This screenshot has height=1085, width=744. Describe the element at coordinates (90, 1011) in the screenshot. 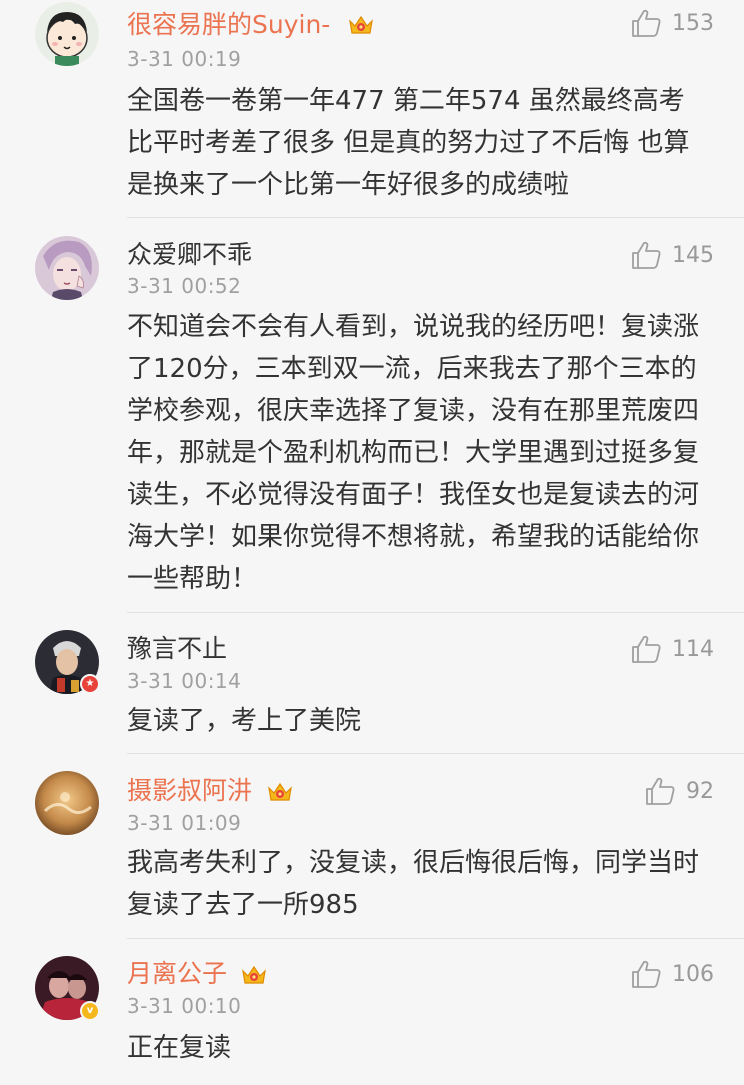

I see `yellow-v-badge: v` at that location.